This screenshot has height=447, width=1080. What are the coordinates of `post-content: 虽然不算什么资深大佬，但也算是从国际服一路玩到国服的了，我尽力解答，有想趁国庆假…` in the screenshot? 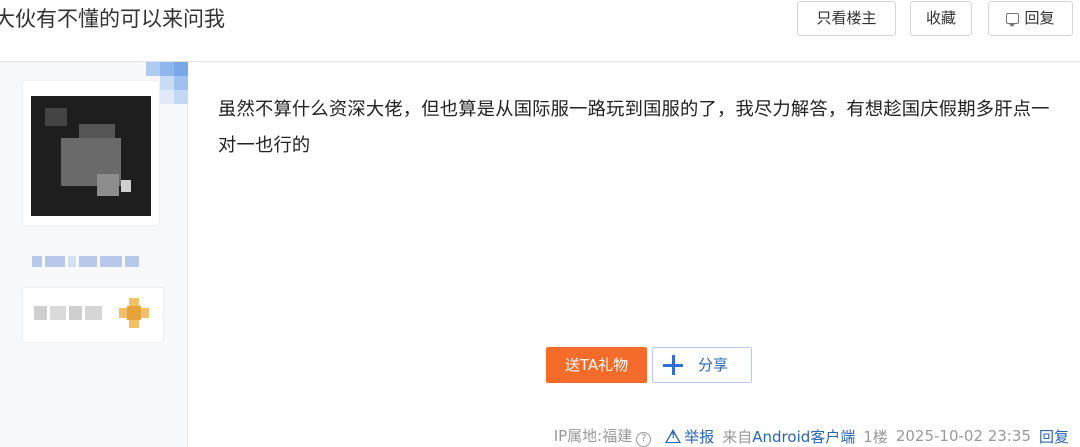 It's located at (634, 127).